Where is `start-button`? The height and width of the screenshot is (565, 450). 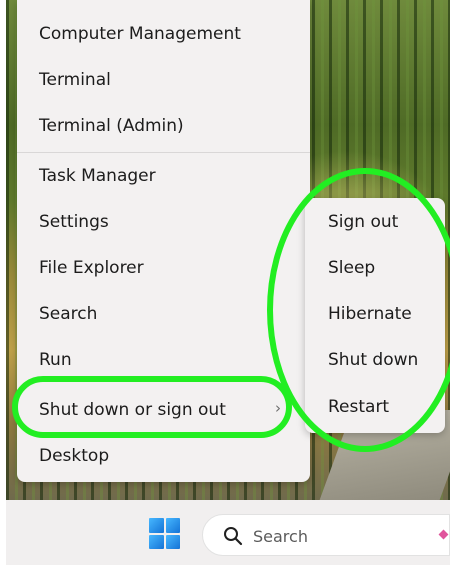
start-button is located at coordinates (164, 533).